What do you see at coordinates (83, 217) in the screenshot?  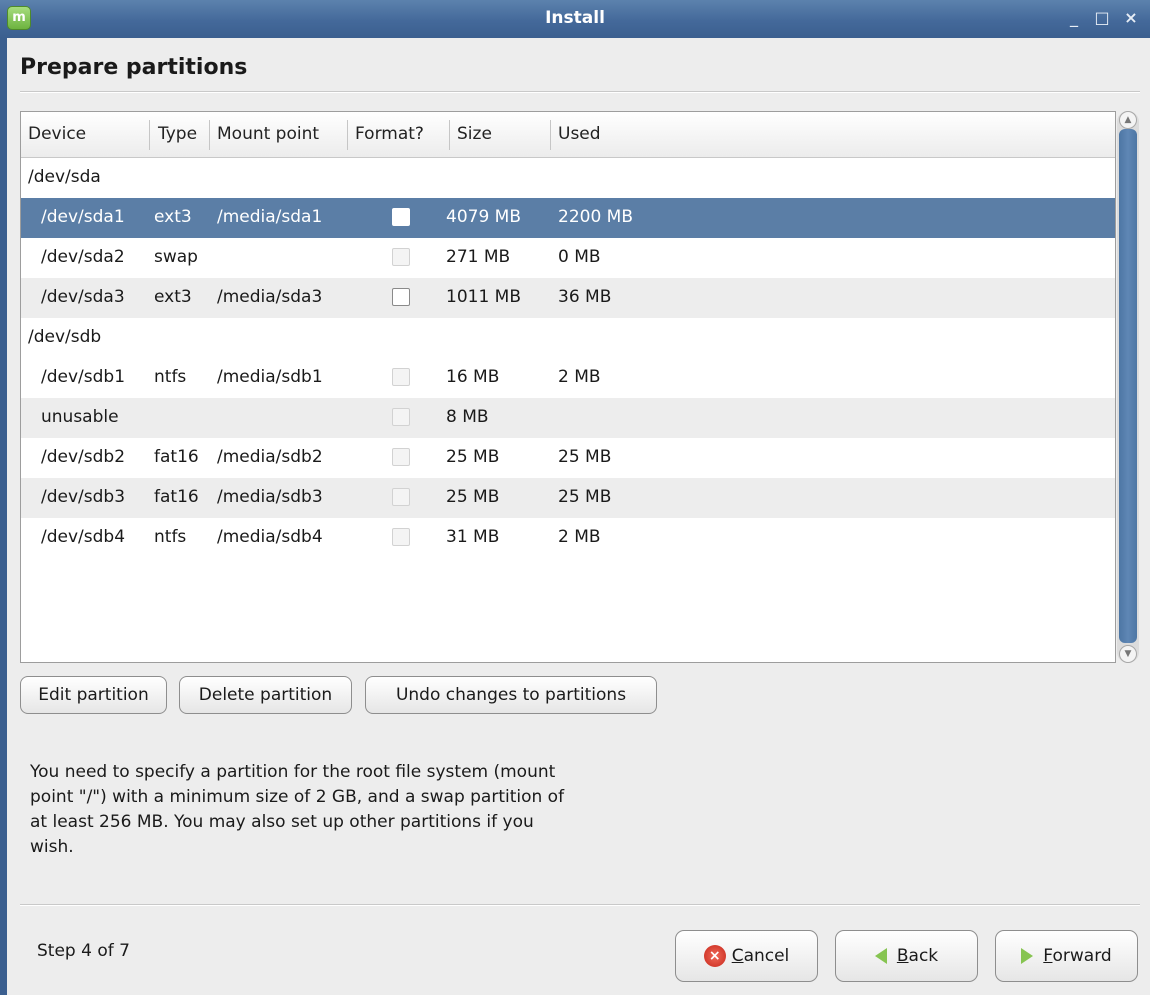 I see `device-cell: /dev/sda1` at bounding box center [83, 217].